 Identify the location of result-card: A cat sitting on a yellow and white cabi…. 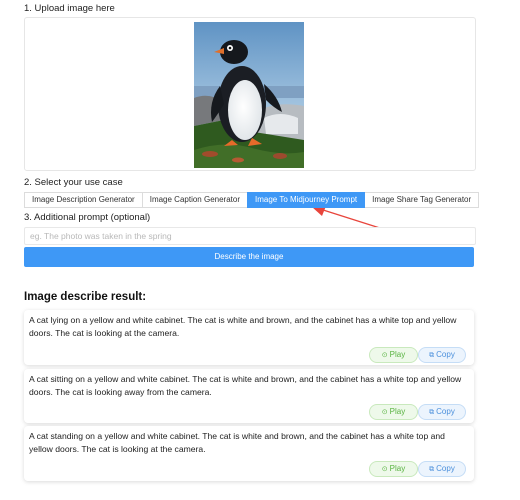
(249, 396).